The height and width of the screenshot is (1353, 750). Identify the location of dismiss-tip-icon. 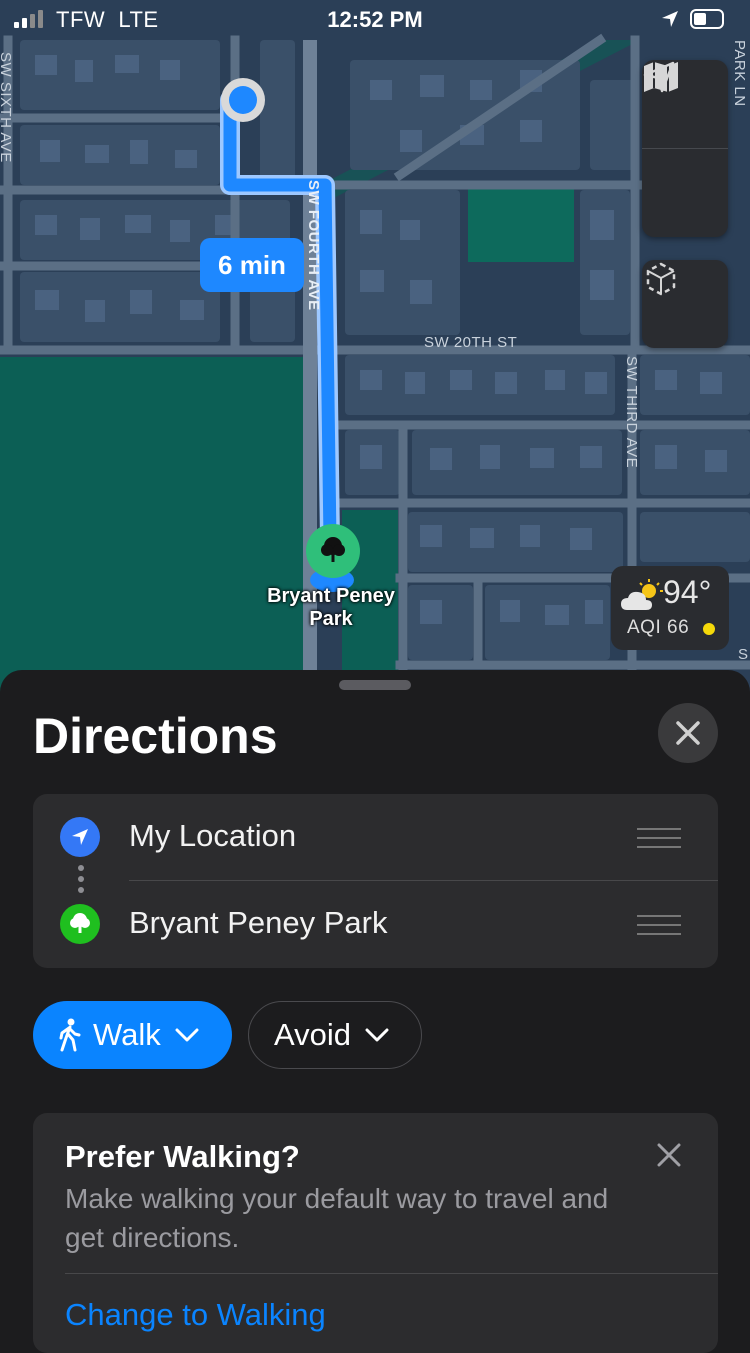
(669, 1155).